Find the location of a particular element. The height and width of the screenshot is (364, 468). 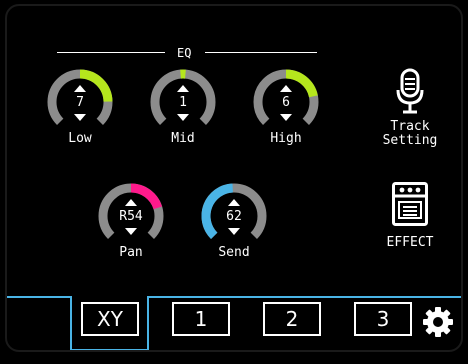

knob-mid-label: Mid is located at coordinates (183, 138).